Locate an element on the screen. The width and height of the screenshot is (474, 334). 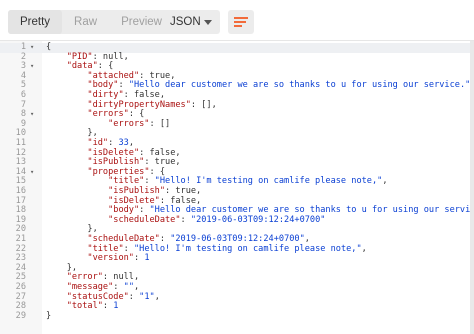
code-line: 28 "total": 1 is located at coordinates (237, 306).